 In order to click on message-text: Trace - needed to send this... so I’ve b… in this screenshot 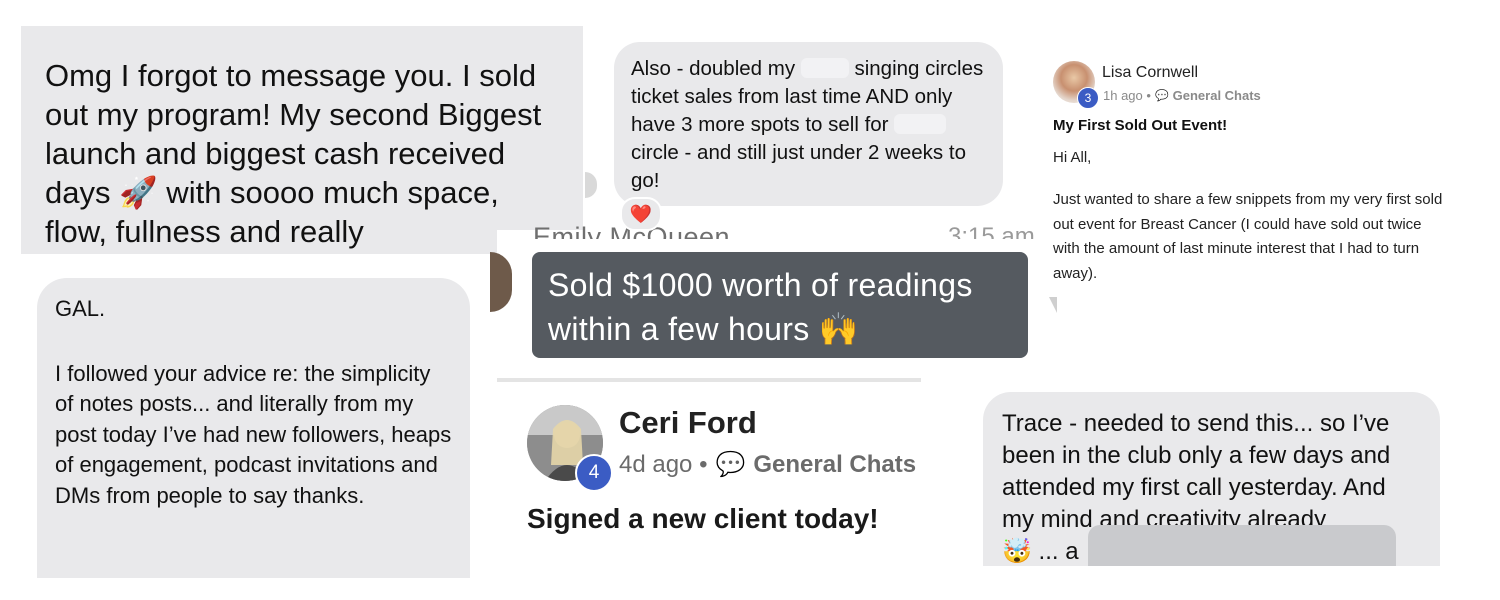, I will do `click(1196, 471)`.